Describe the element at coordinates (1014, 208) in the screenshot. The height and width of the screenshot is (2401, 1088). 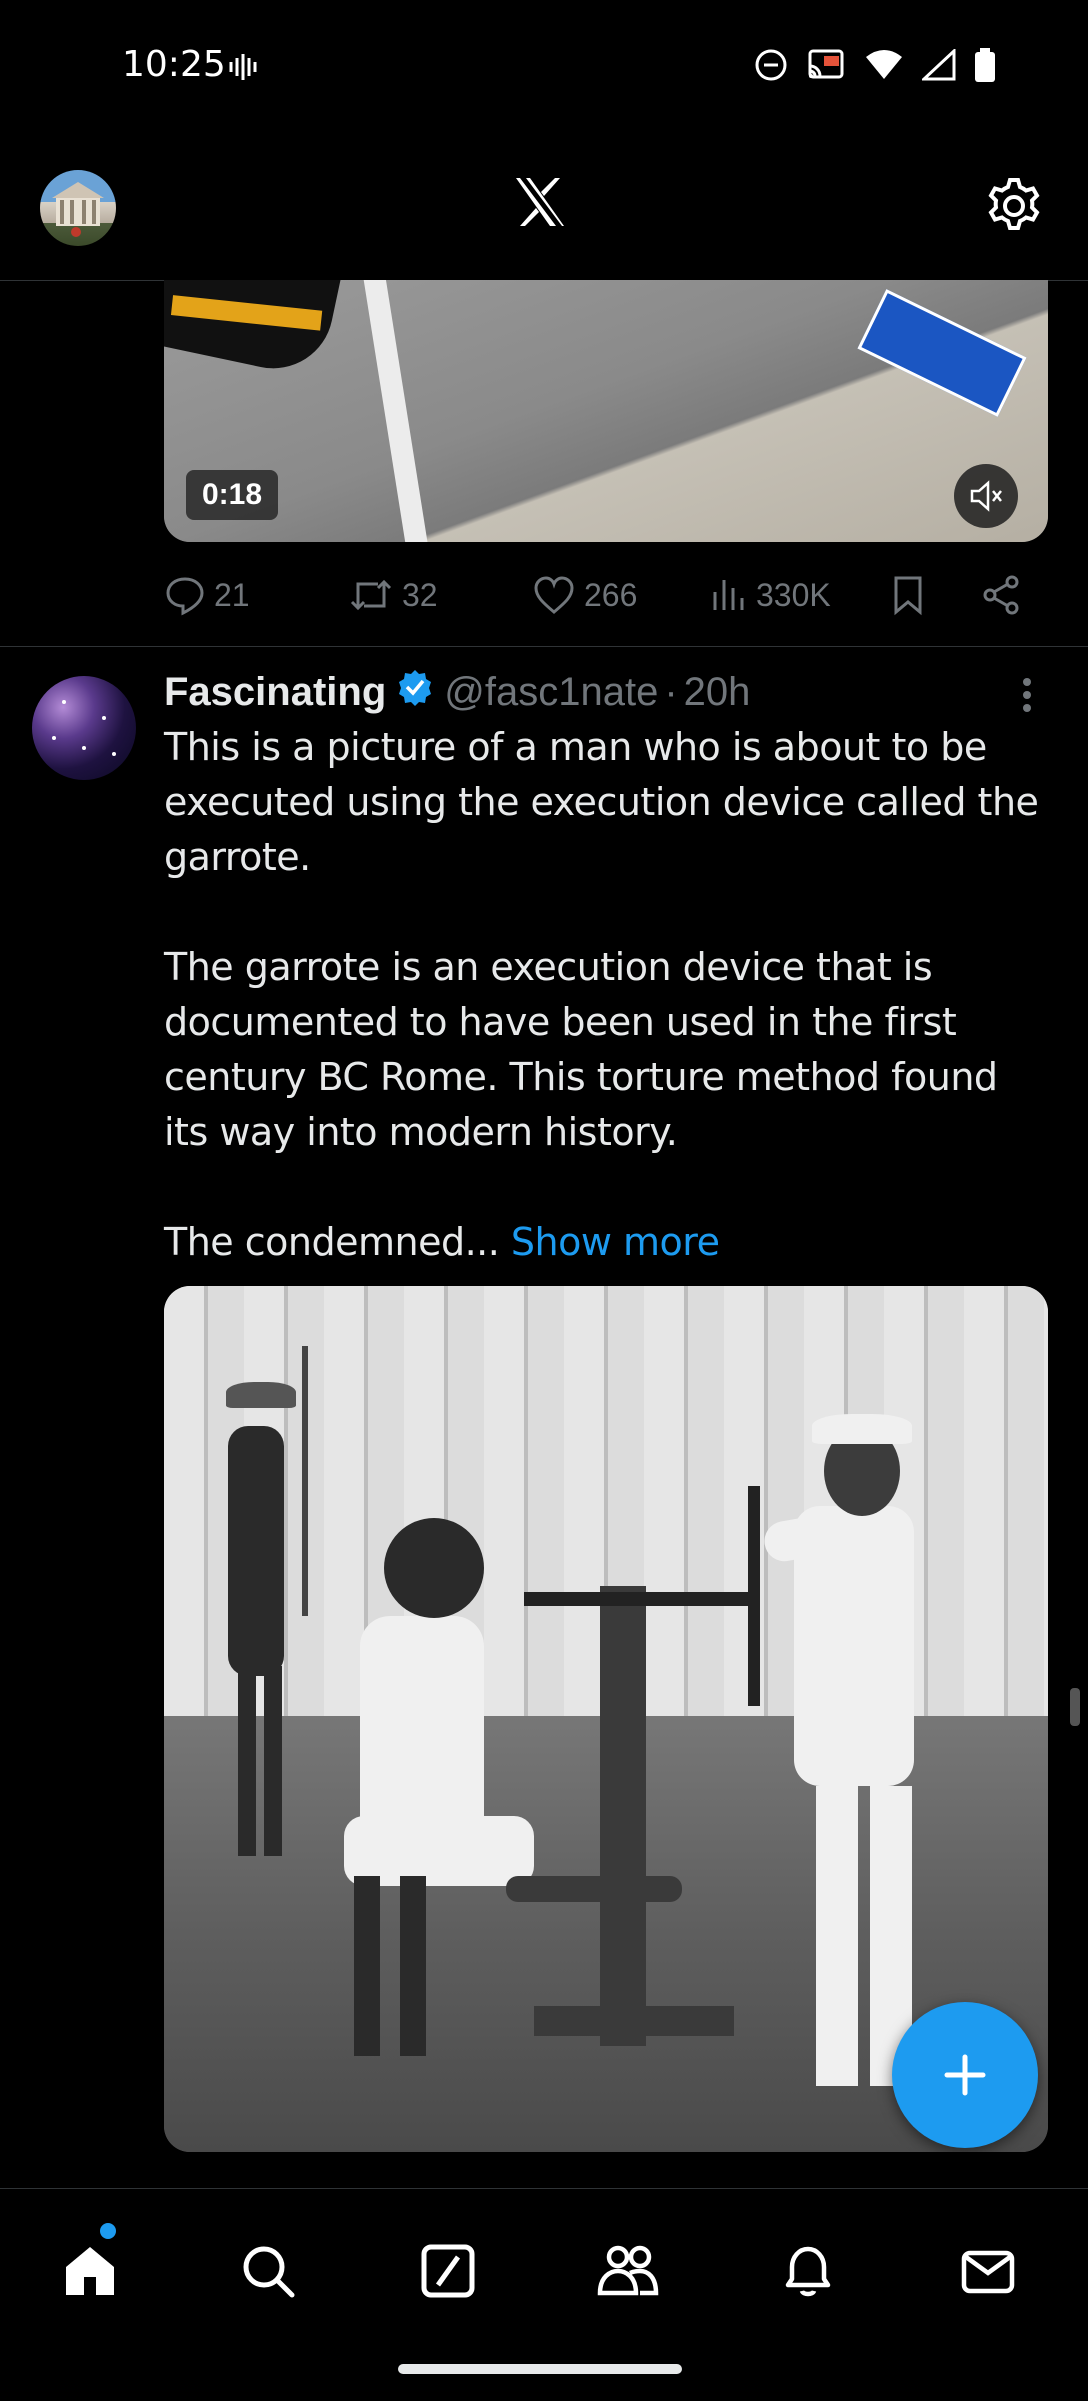
I see `settings-gear-icon` at that location.